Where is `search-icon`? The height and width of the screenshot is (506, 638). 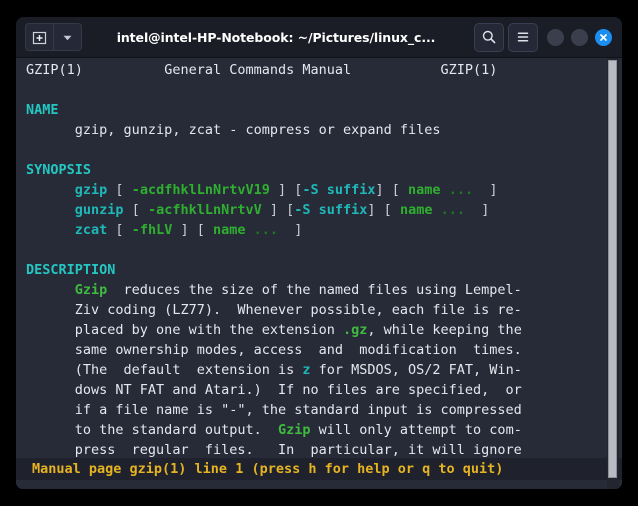 search-icon is located at coordinates (489, 37).